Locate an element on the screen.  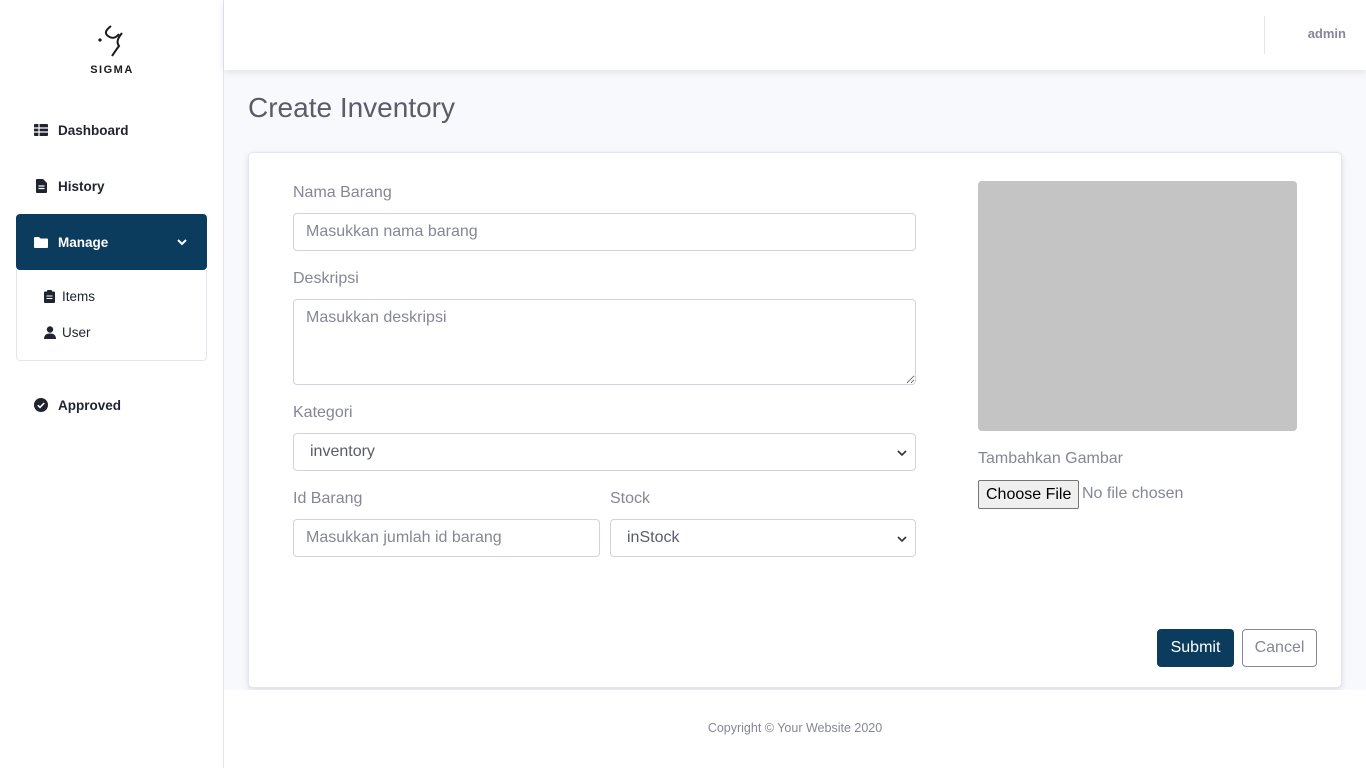
sigma-logo-icon is located at coordinates (110, 41).